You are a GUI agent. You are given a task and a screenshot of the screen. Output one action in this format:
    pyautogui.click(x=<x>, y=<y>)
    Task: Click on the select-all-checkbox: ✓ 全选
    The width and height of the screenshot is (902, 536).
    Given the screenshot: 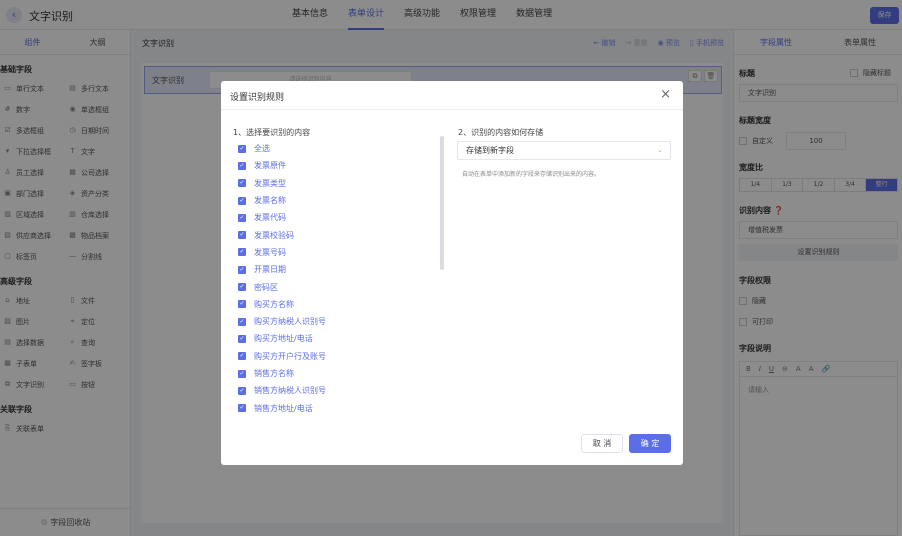 What is the action you would take?
    pyautogui.click(x=338, y=148)
    